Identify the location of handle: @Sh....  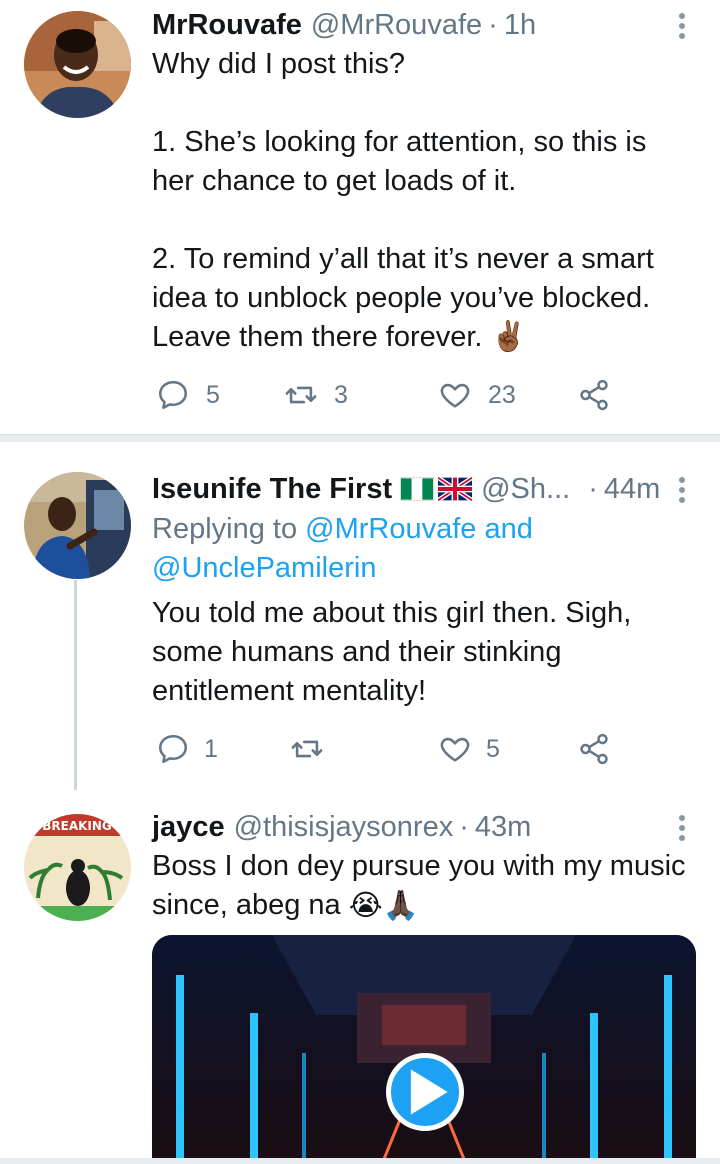
(525, 489).